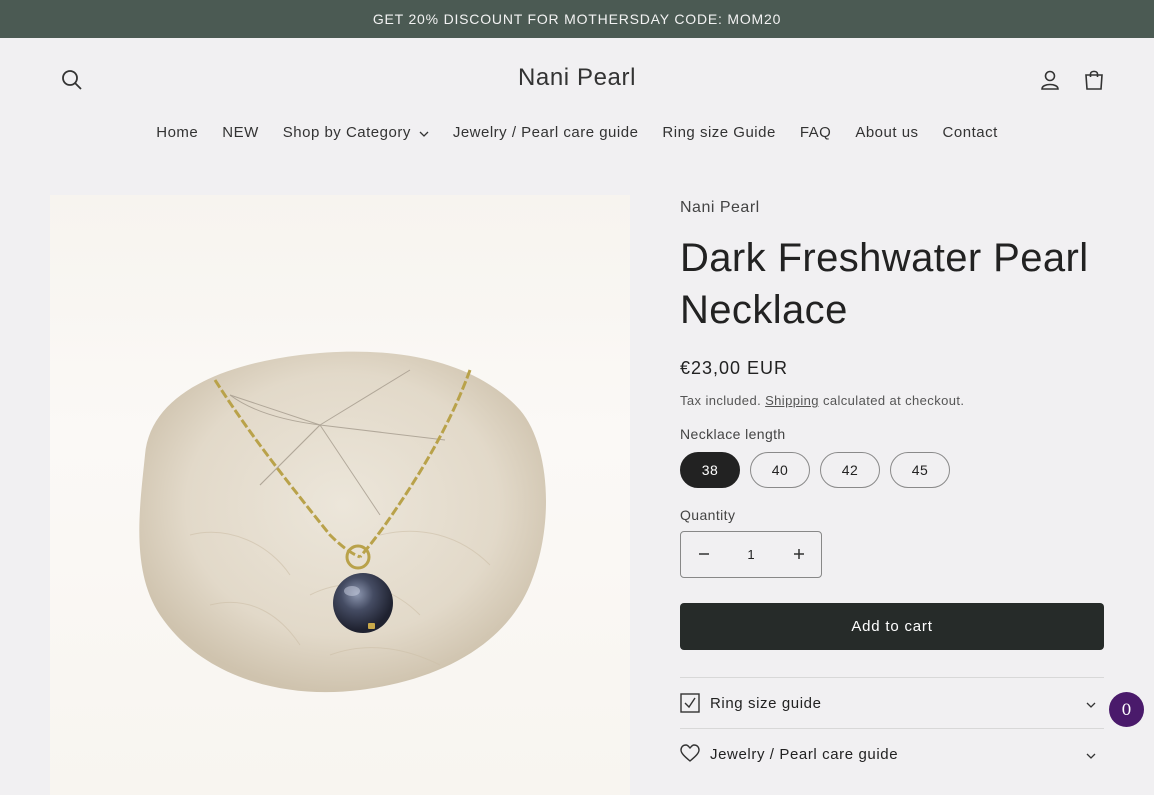 This screenshot has height=795, width=1154. Describe the element at coordinates (710, 470) in the screenshot. I see `length-option-38: 38` at that location.